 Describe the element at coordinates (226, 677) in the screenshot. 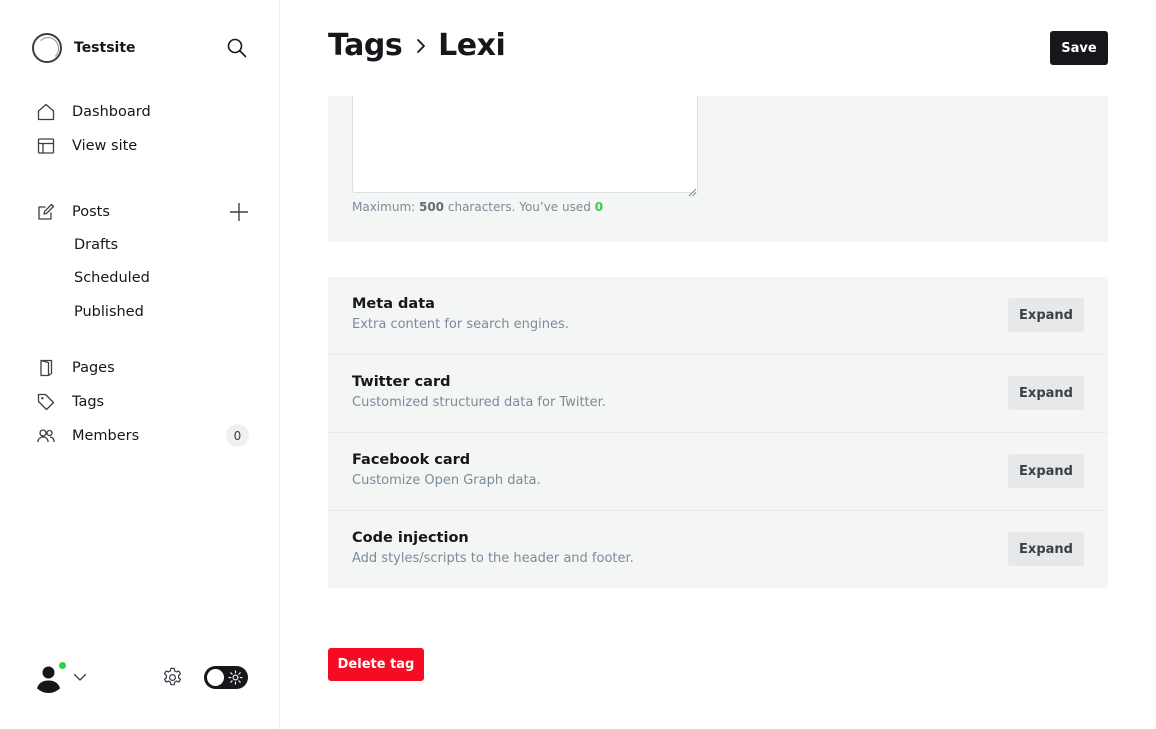

I see `theme-toggle` at that location.